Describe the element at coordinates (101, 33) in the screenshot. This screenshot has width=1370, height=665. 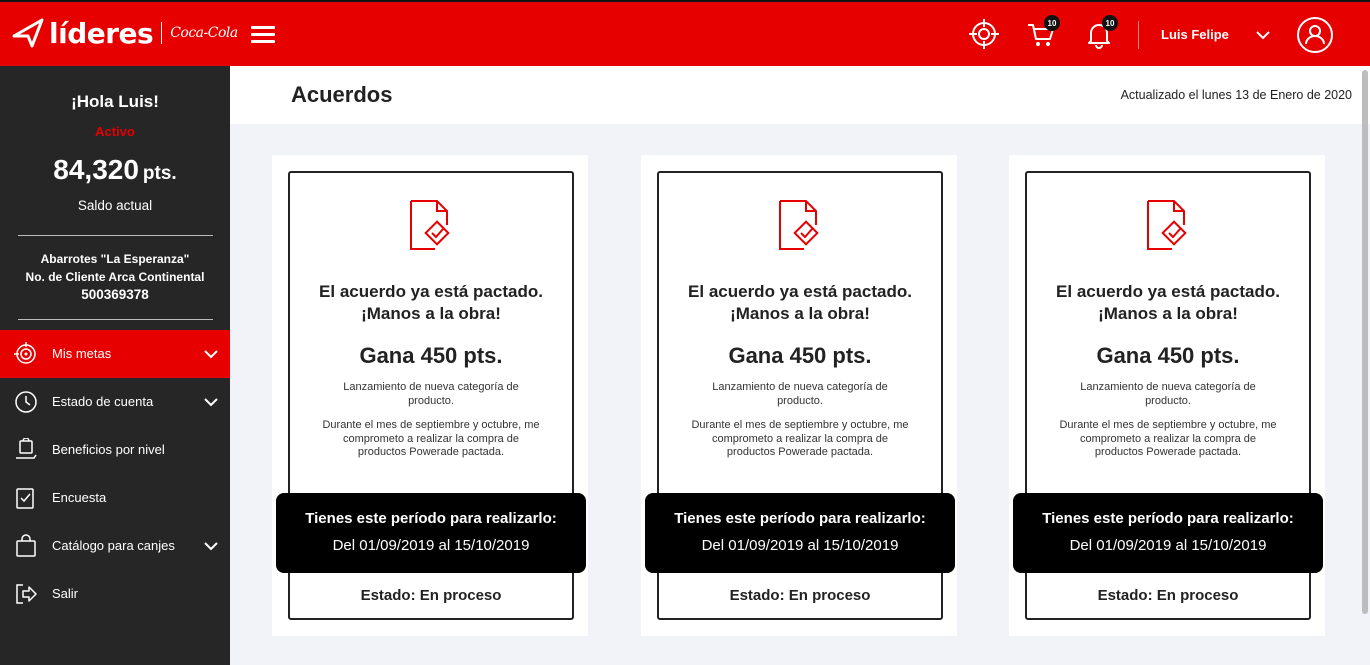
I see `logo-text: líderes` at that location.